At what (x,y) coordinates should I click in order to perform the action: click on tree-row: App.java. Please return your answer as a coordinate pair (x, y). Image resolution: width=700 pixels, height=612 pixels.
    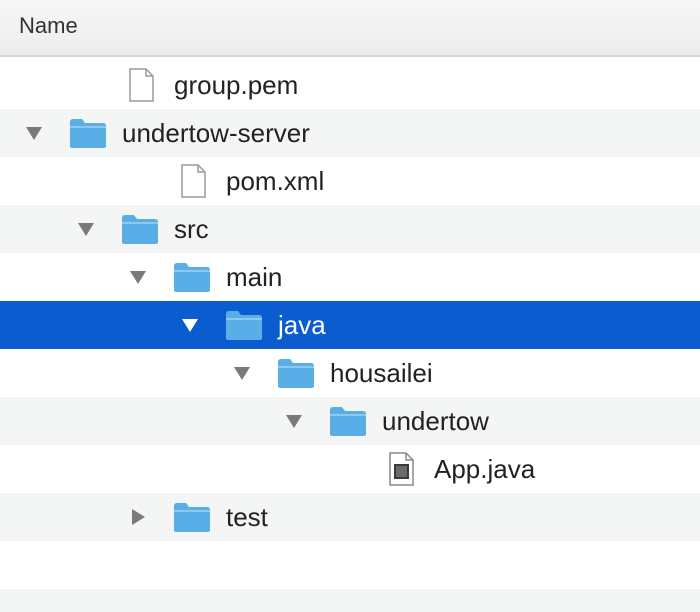
    Looking at the image, I should click on (350, 469).